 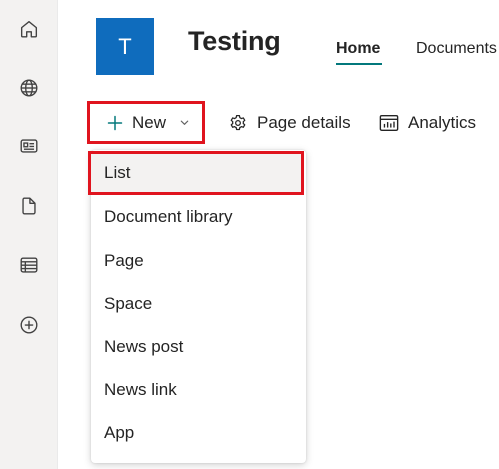 I want to click on news-icon, so click(x=29, y=146).